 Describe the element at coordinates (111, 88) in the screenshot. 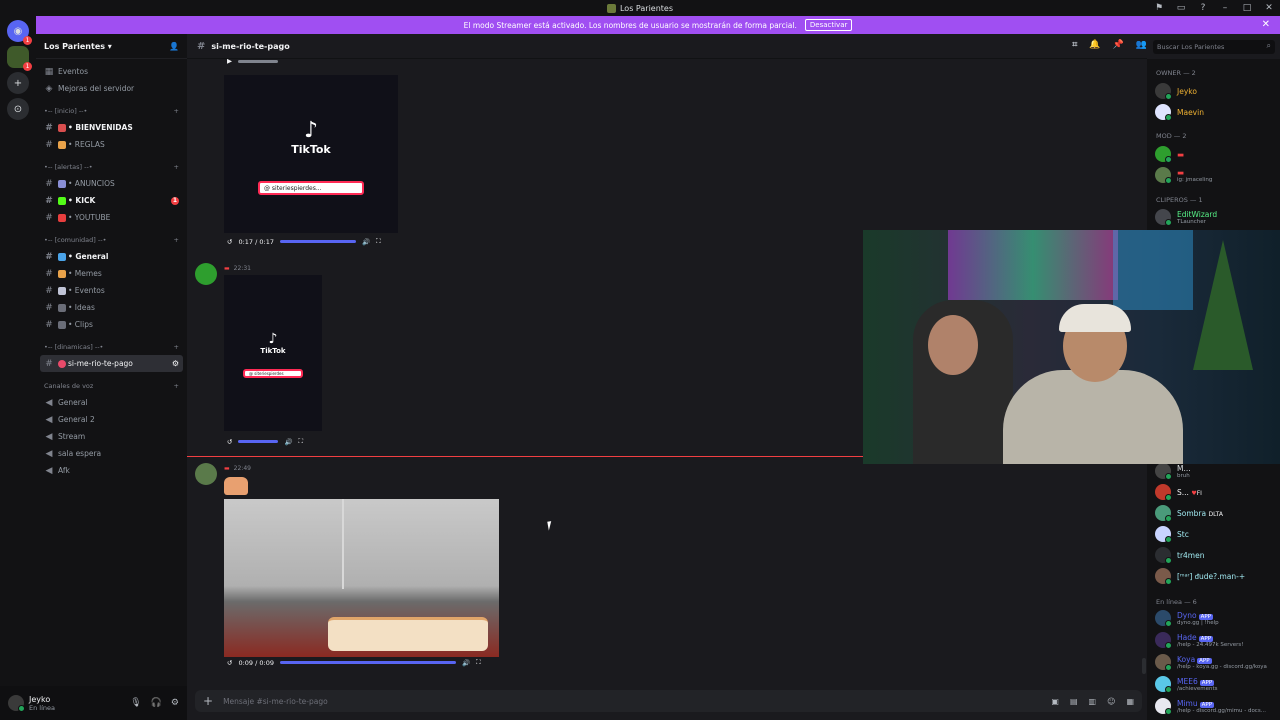

I see `sidebar-item-mejoras: ◈ Mejoras del servidor` at that location.